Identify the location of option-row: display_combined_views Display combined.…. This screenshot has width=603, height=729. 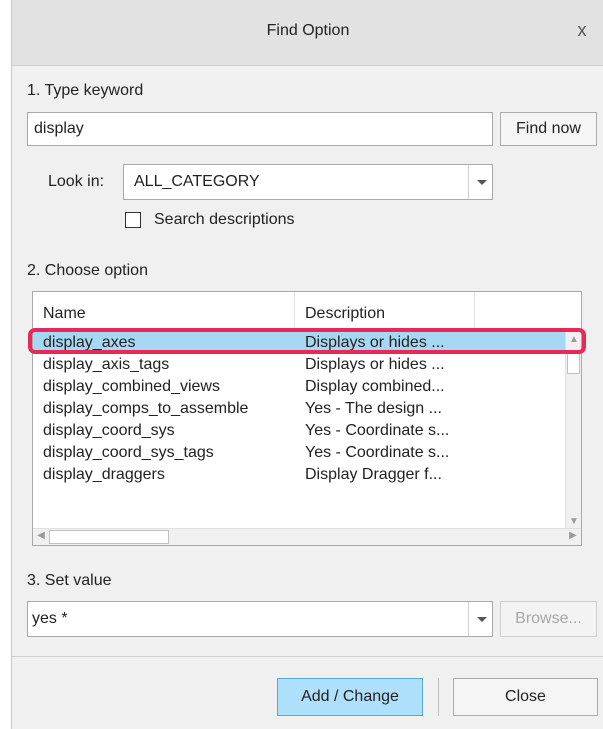
(299, 387).